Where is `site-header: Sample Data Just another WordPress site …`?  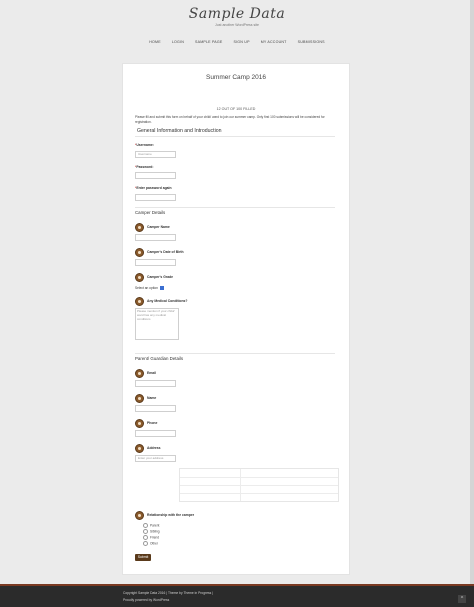
site-header: Sample Data Just another WordPress site … is located at coordinates (237, 30).